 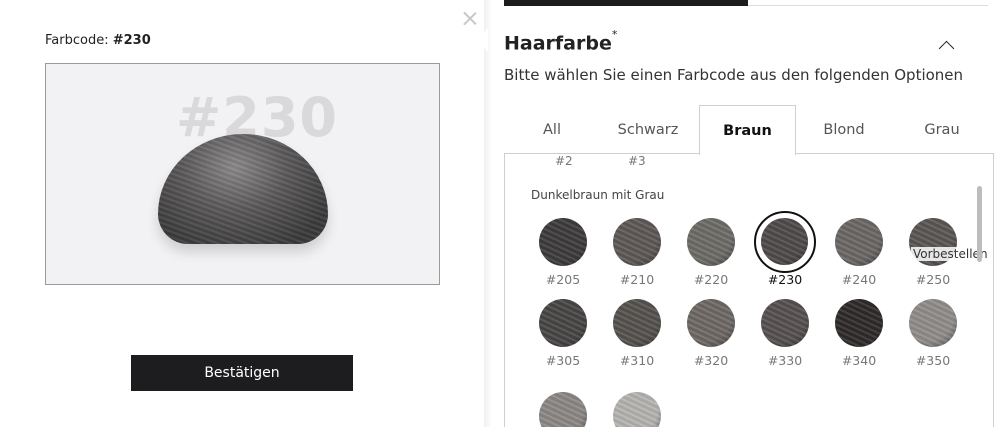 I want to click on section-title: Haarfarbe*, so click(x=560, y=41).